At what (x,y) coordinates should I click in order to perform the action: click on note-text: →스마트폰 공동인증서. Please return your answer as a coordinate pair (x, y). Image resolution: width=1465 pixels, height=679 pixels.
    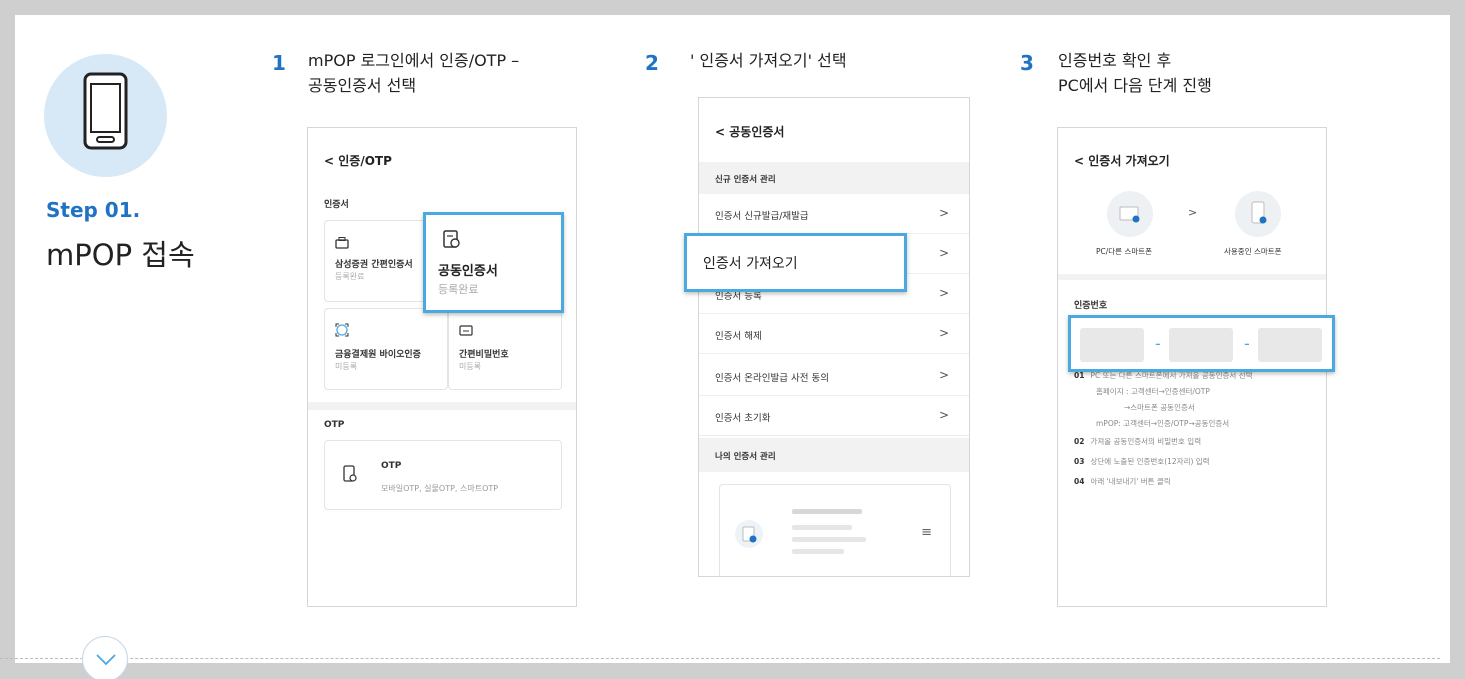
    Looking at the image, I should click on (1159, 407).